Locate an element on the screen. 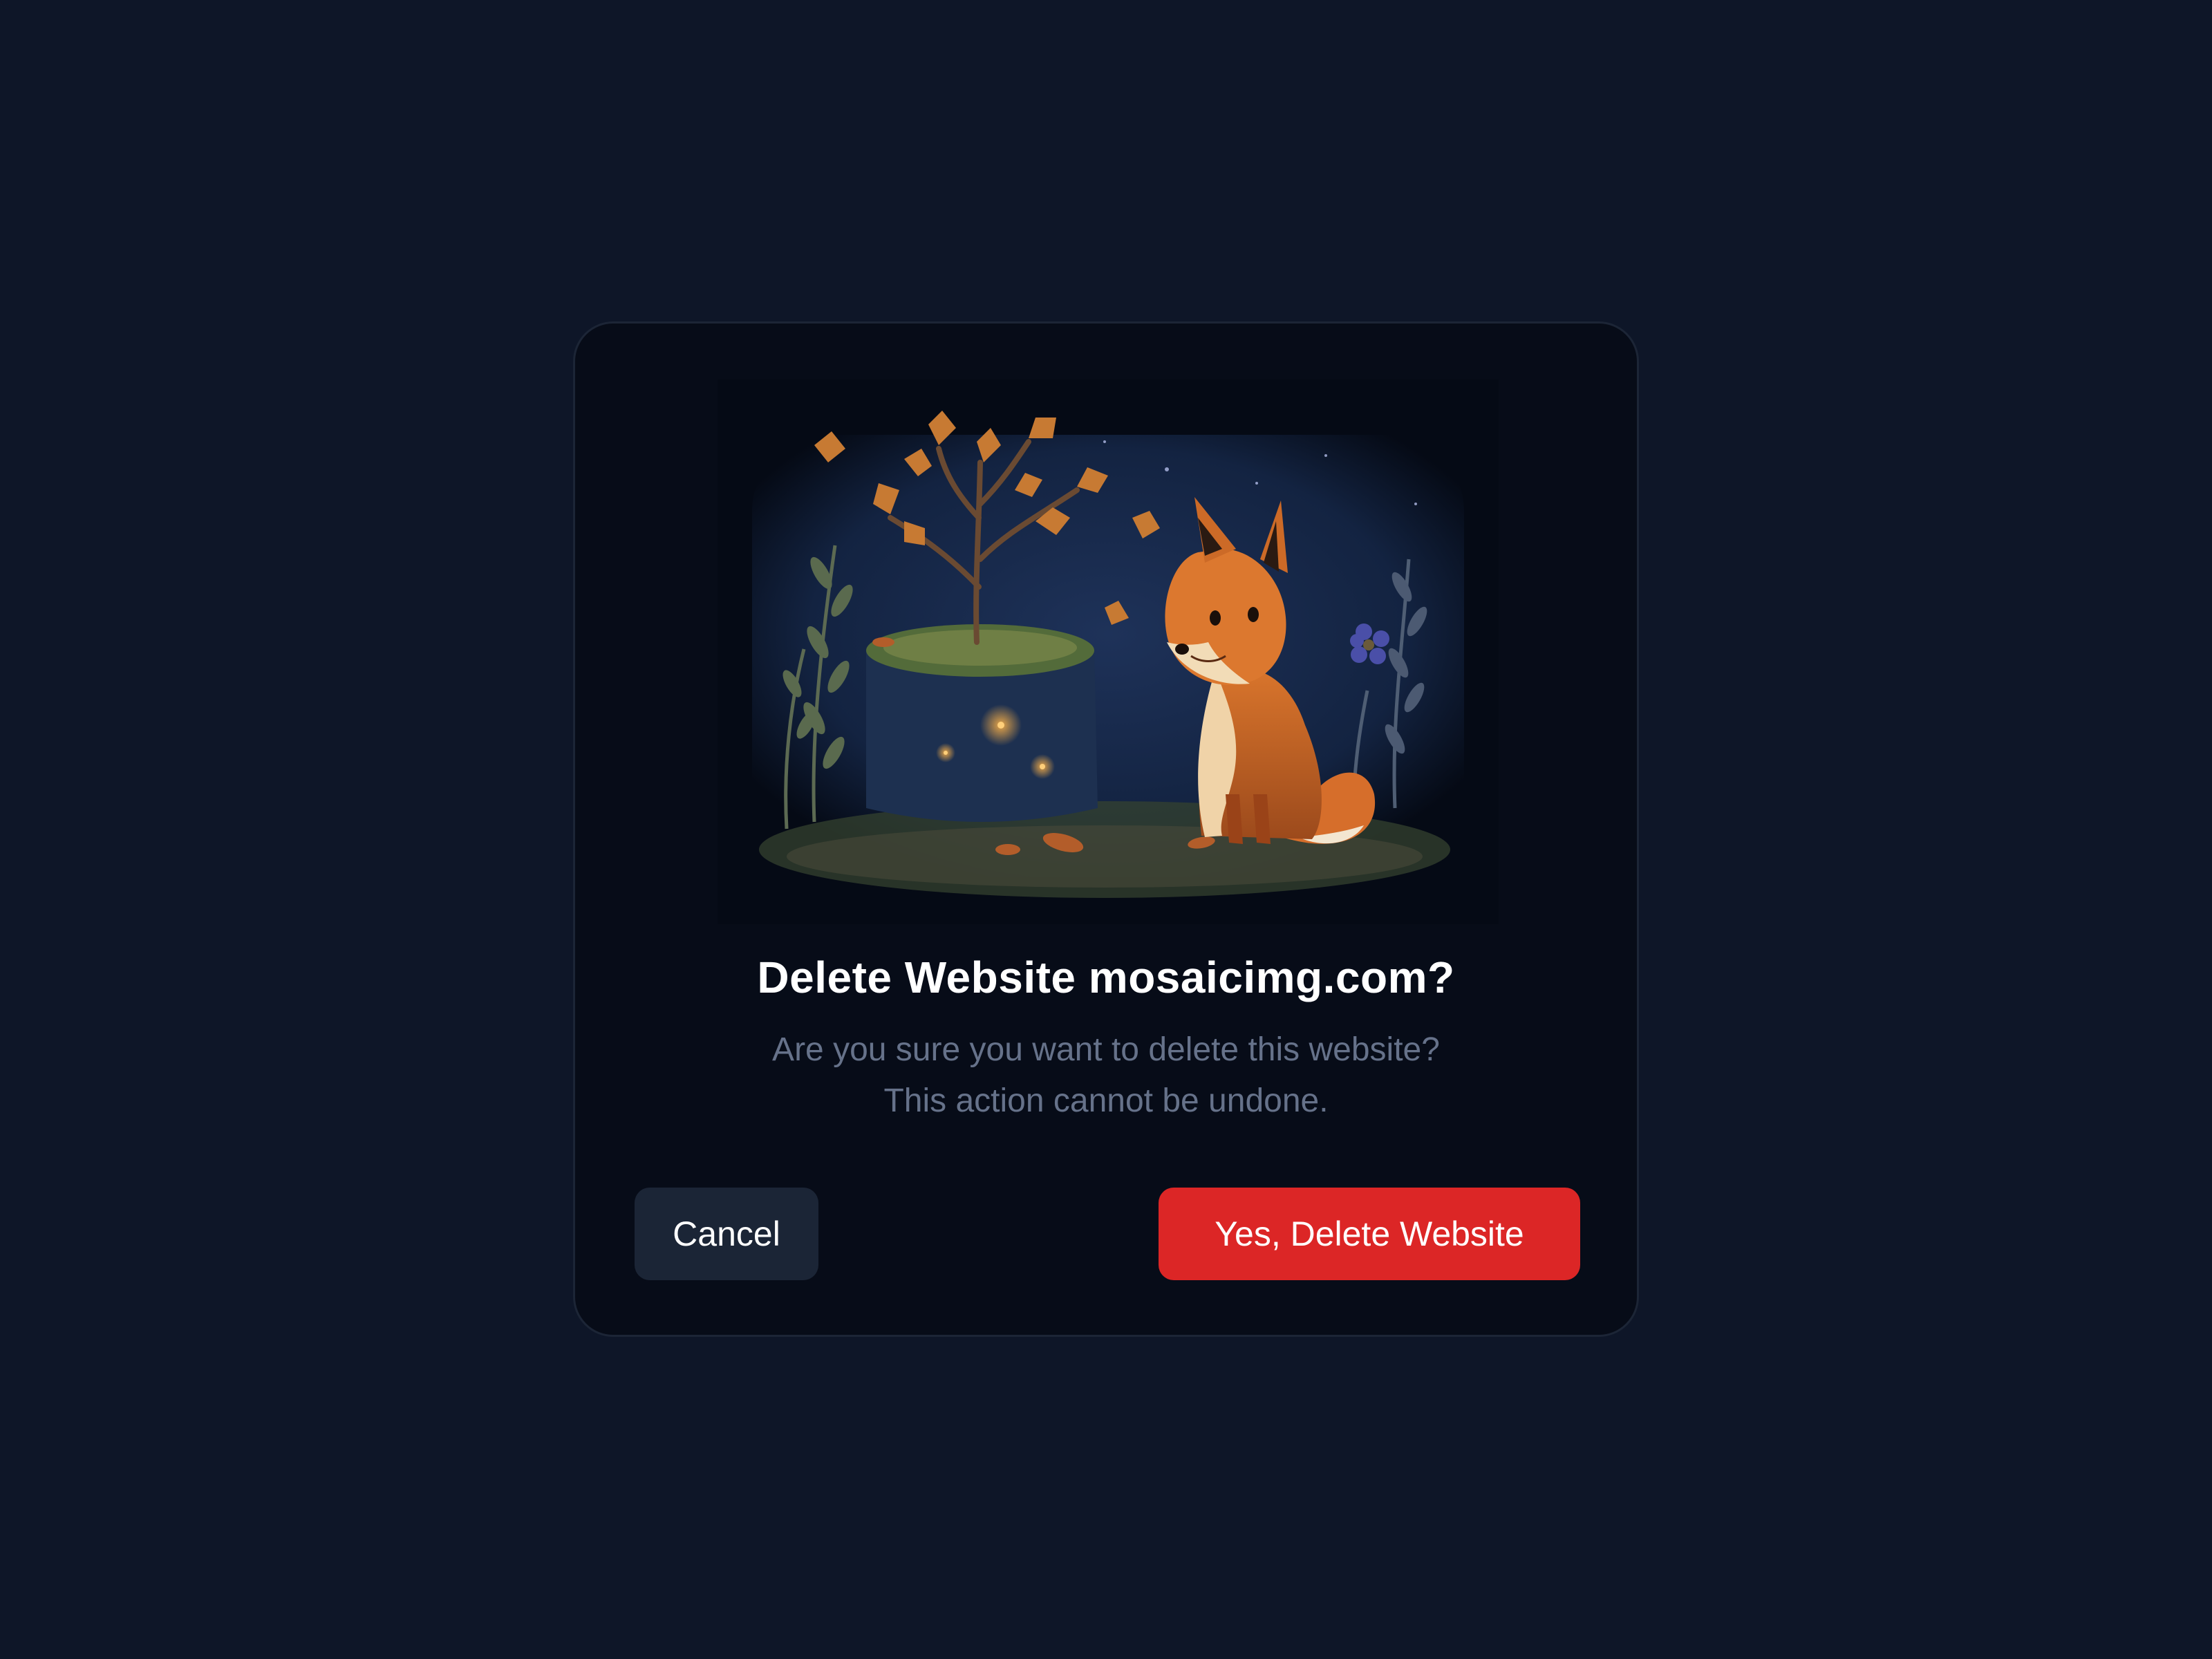  dialog-title: Delete Website mosaicimg.com? is located at coordinates (1106, 978).